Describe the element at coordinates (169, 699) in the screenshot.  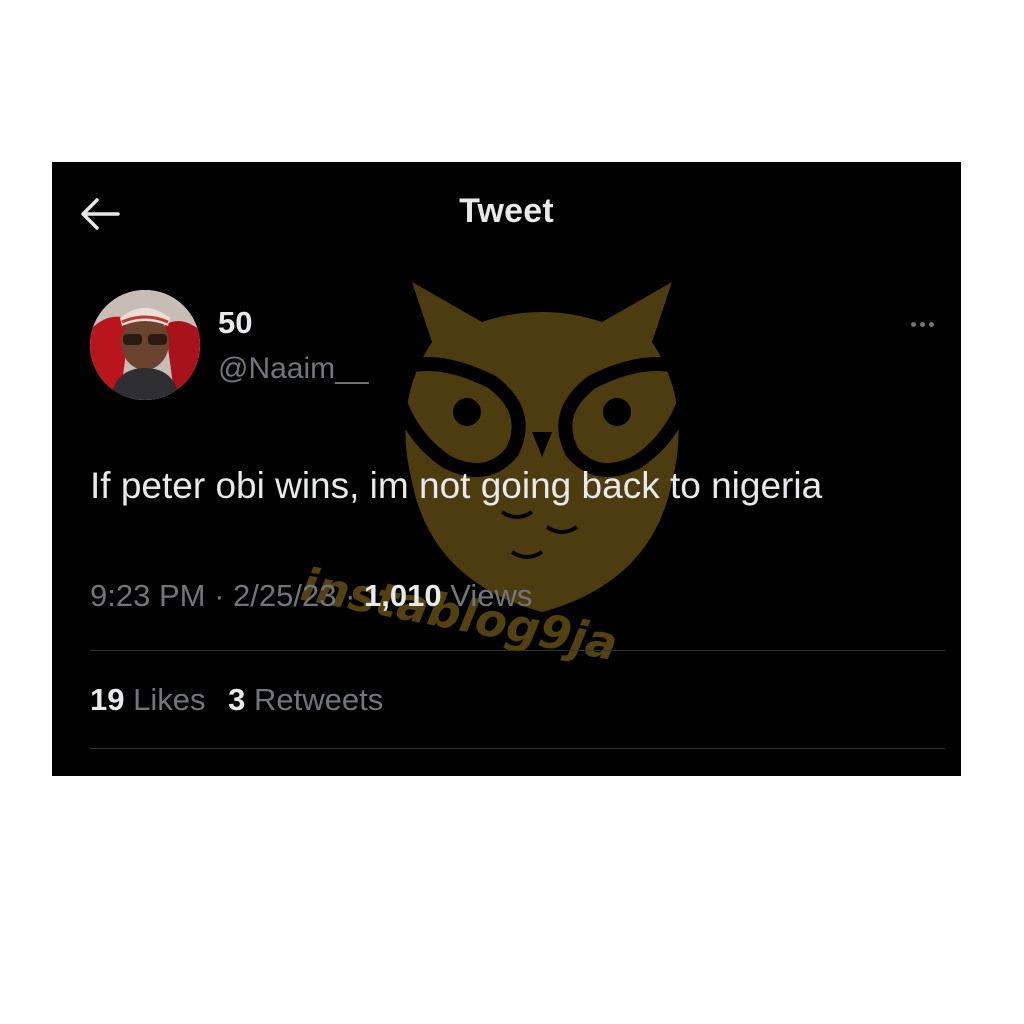
I see `likes-label: Likes` at that location.